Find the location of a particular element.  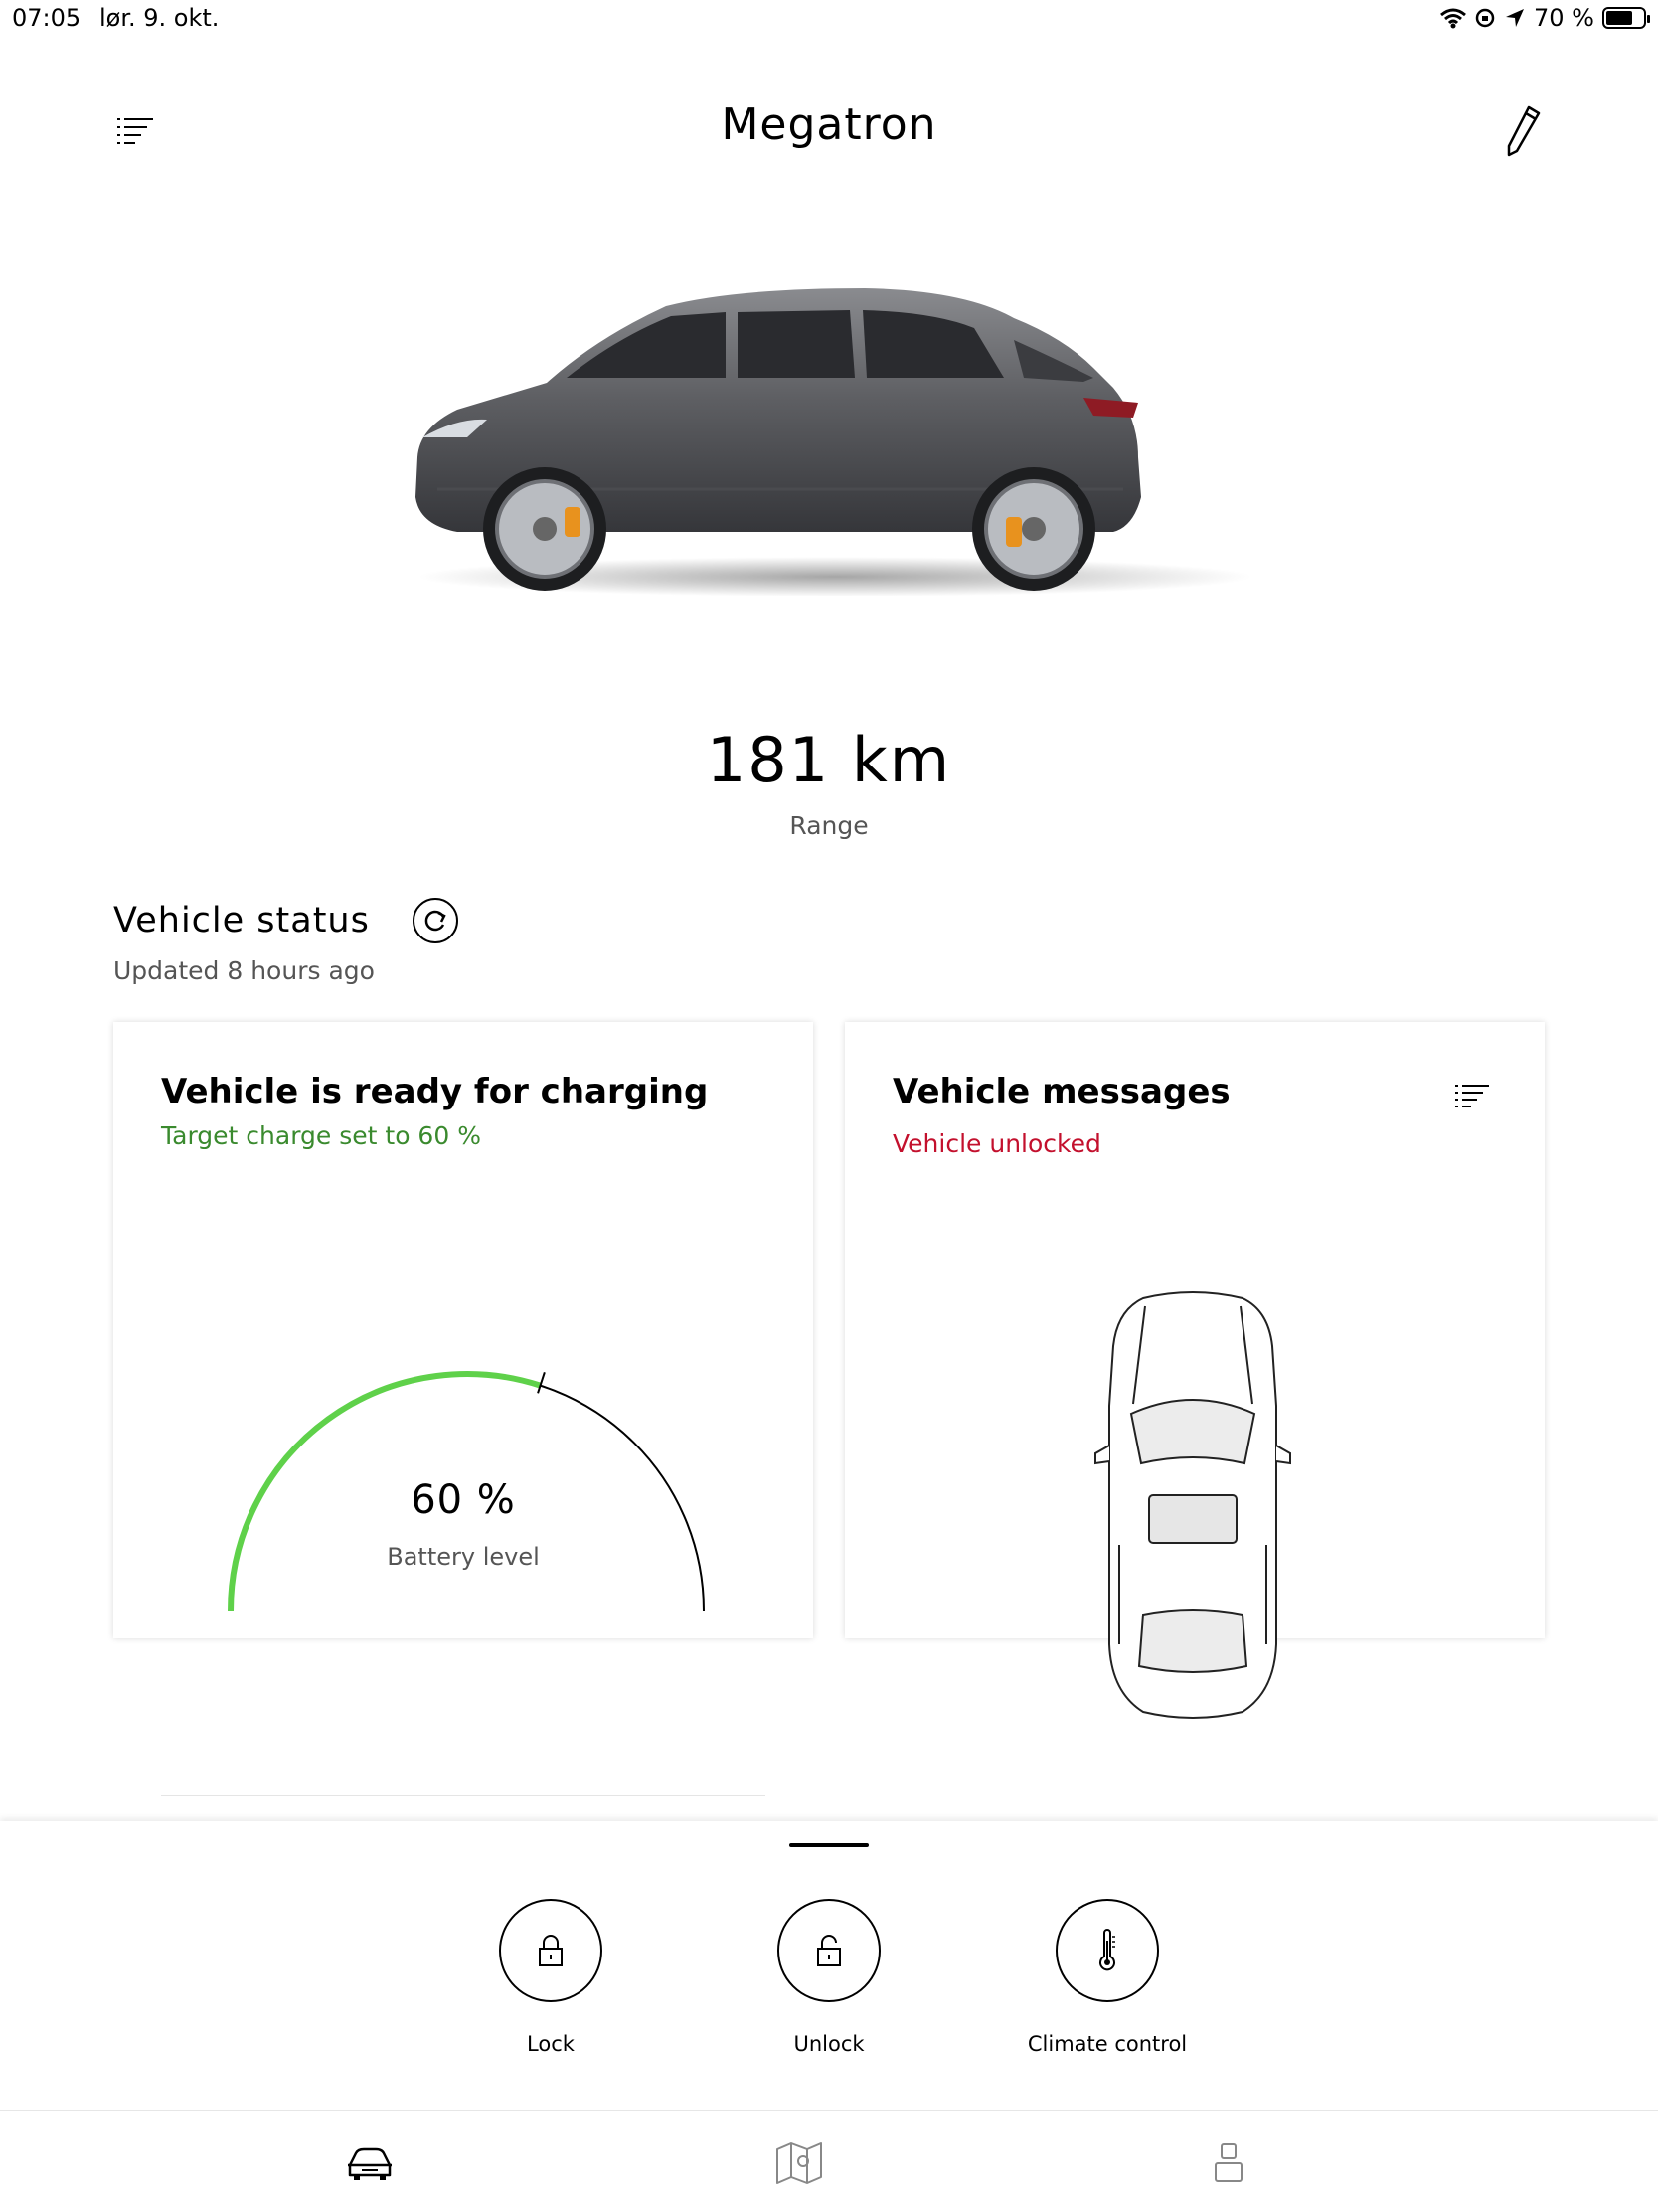

refresh-button is located at coordinates (436, 920).